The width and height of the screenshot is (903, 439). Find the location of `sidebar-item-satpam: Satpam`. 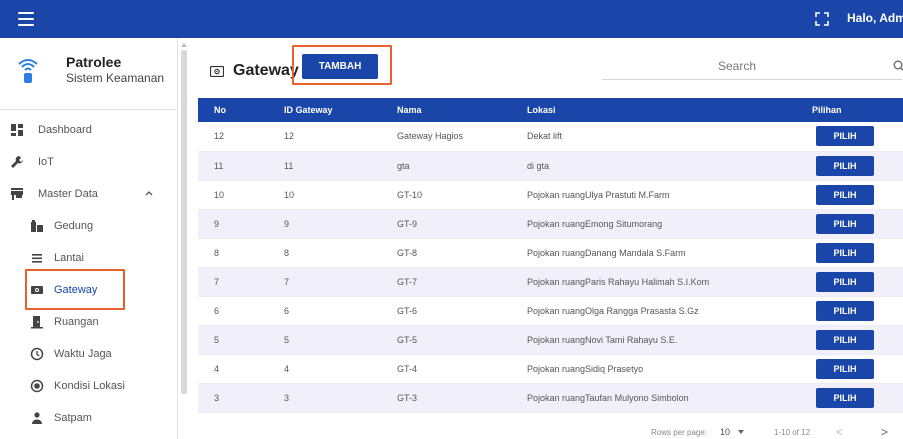

sidebar-item-satpam: Satpam is located at coordinates (89, 418).